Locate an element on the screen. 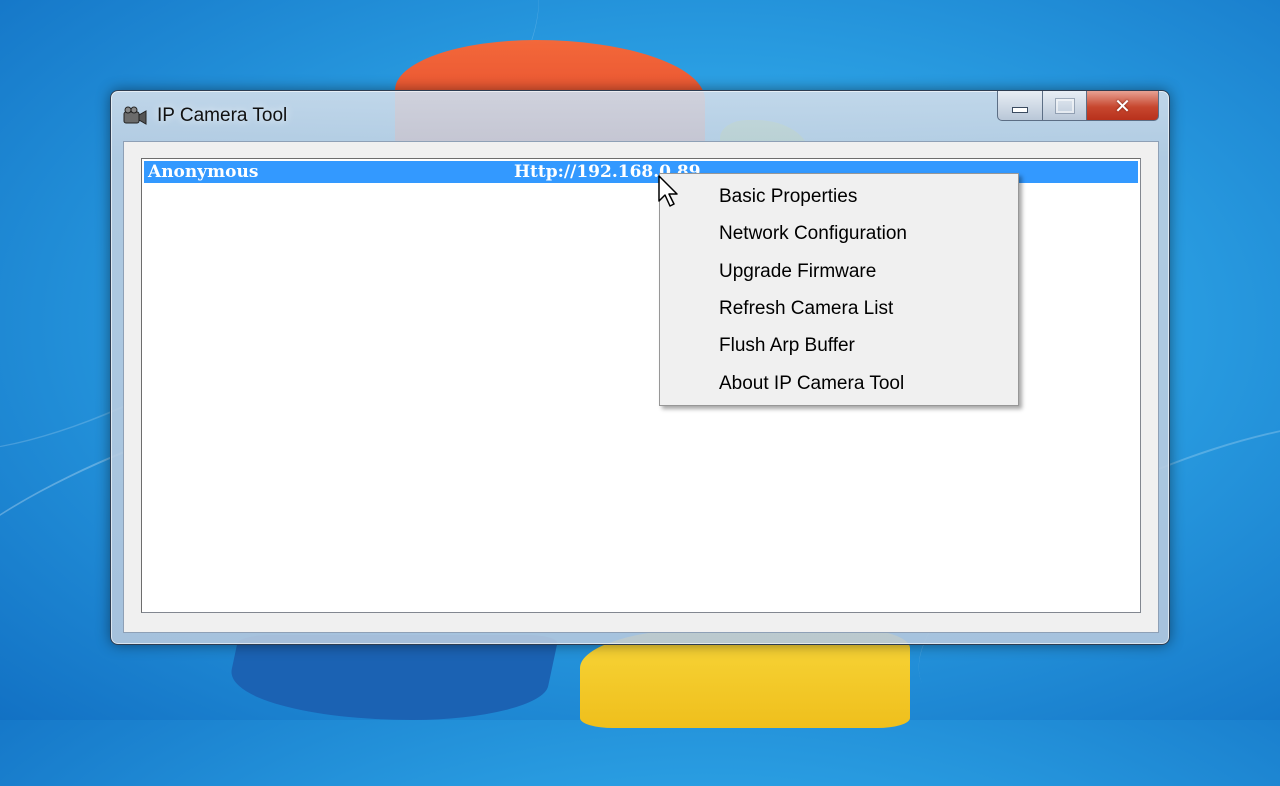 The height and width of the screenshot is (786, 1280). minimize-button is located at coordinates (1020, 106).